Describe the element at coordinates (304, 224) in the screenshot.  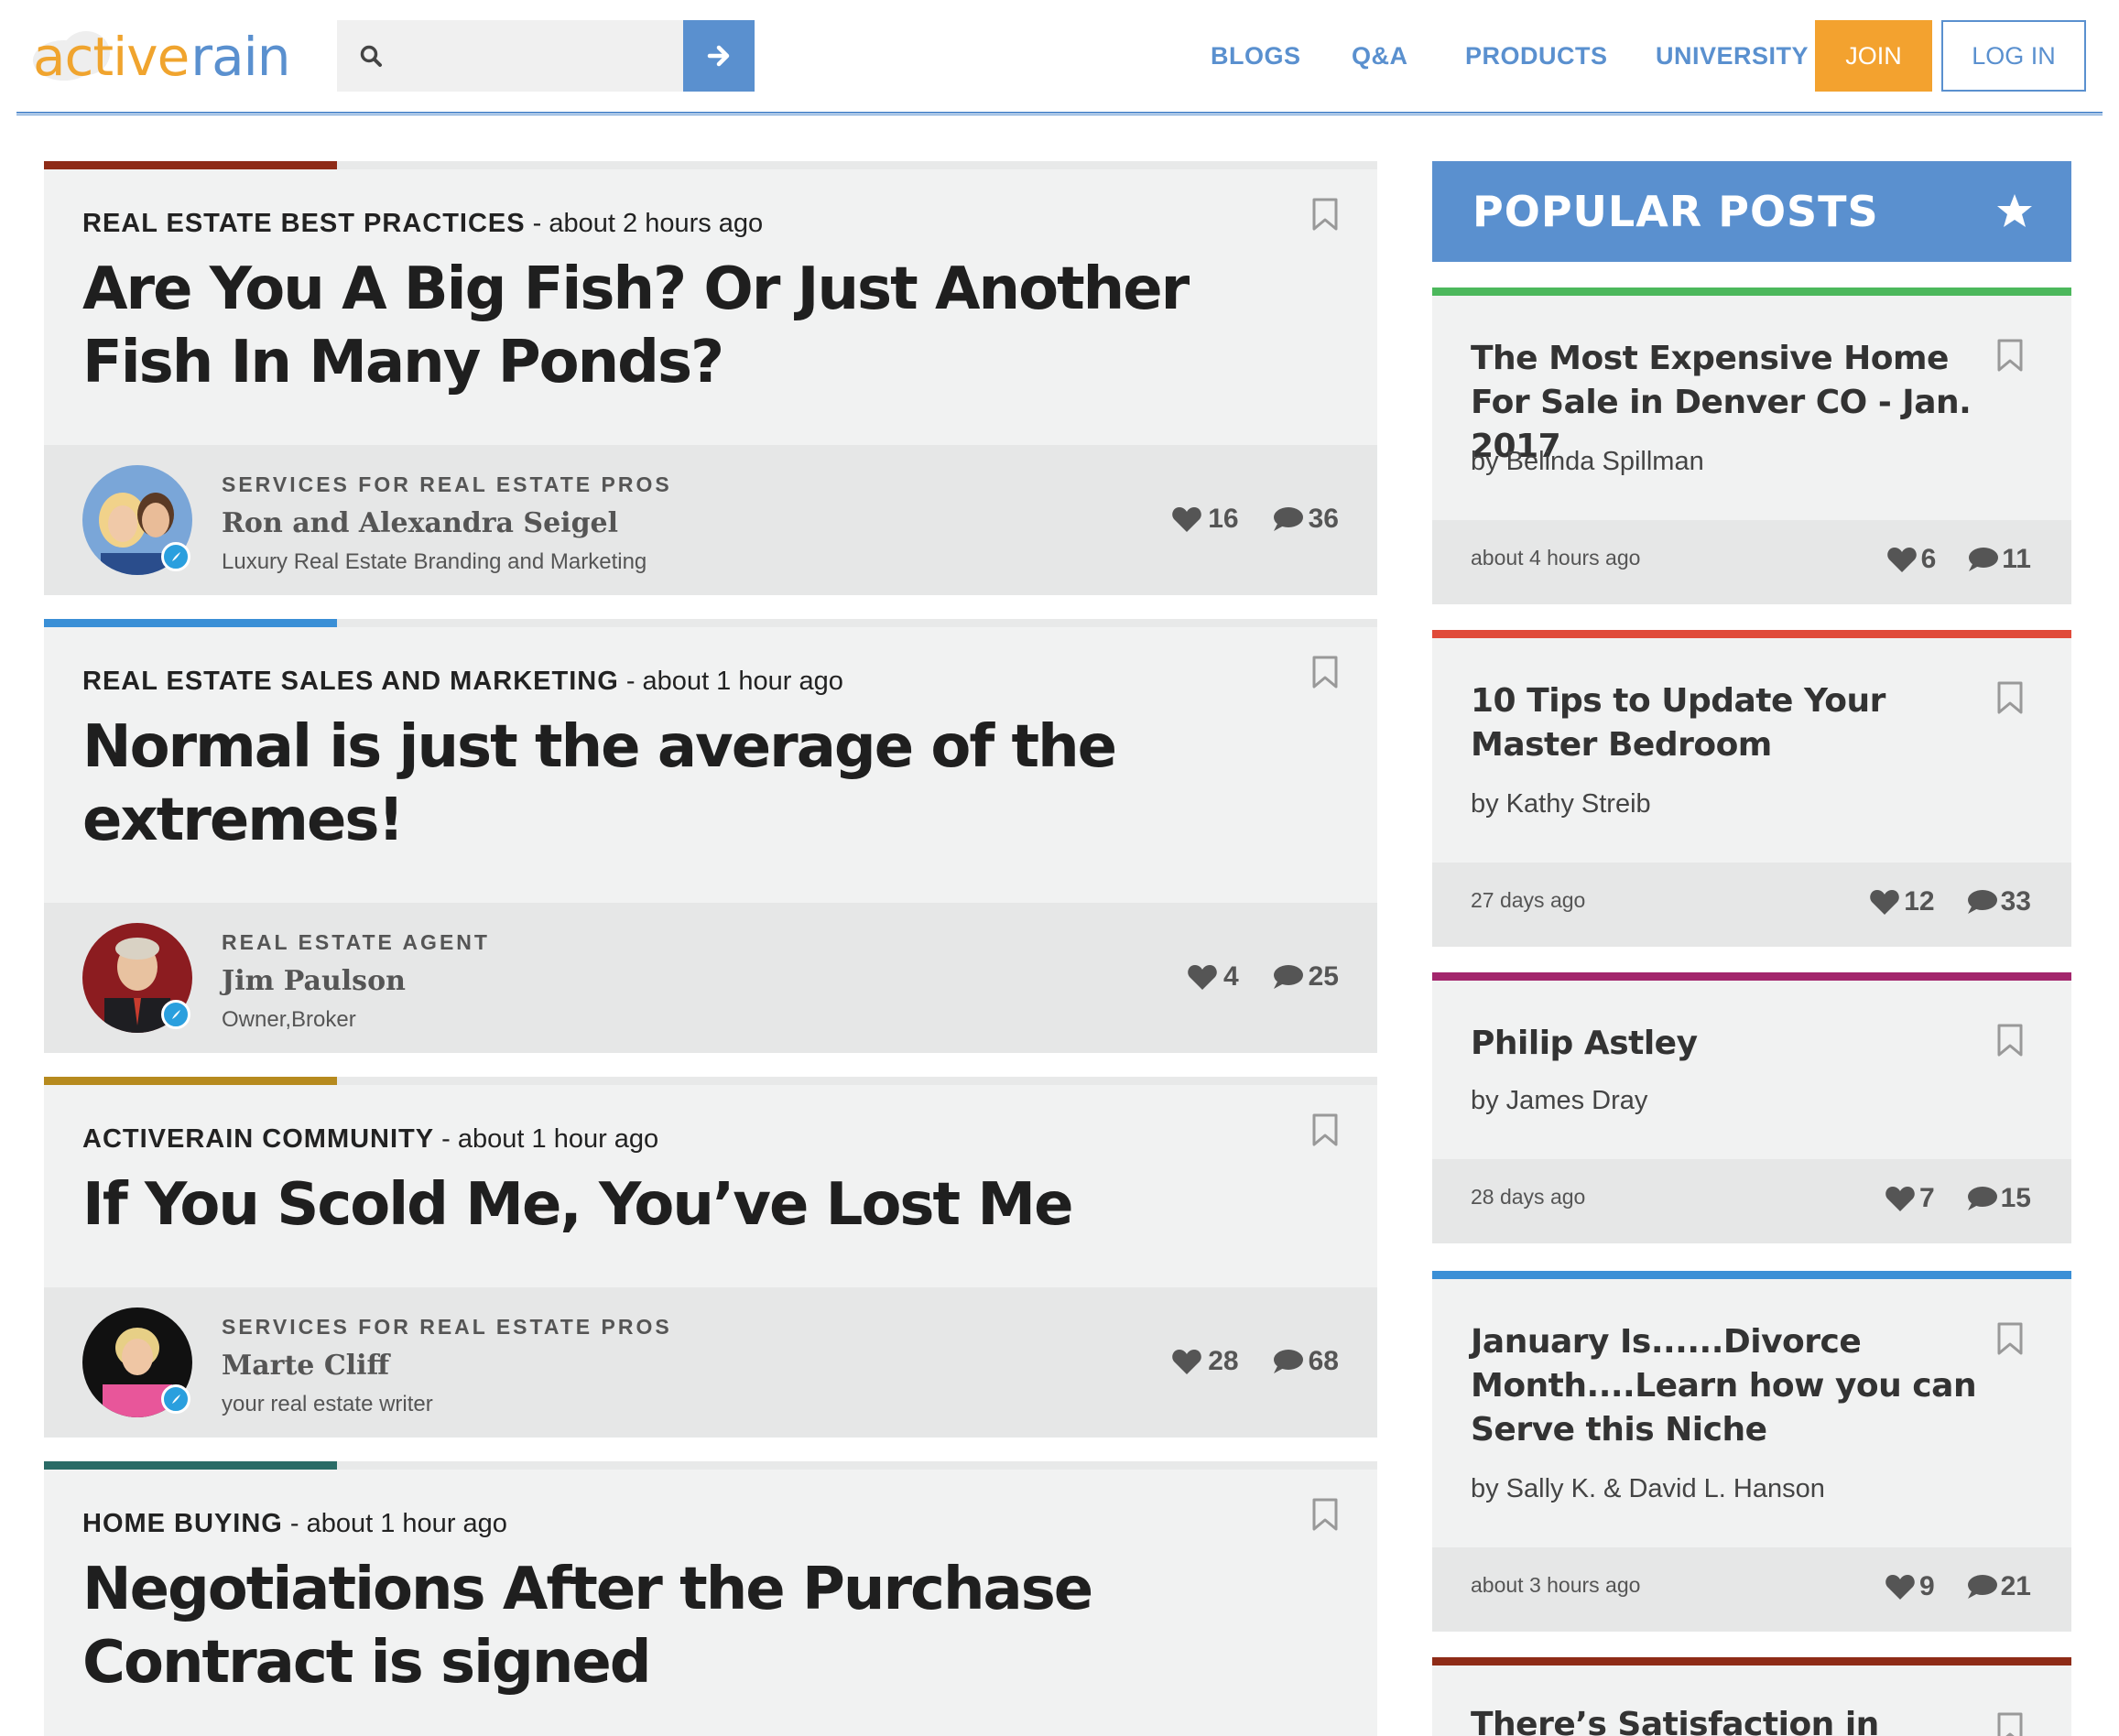
I see `post-category: REAL ESTATE BEST PRACTICES` at that location.